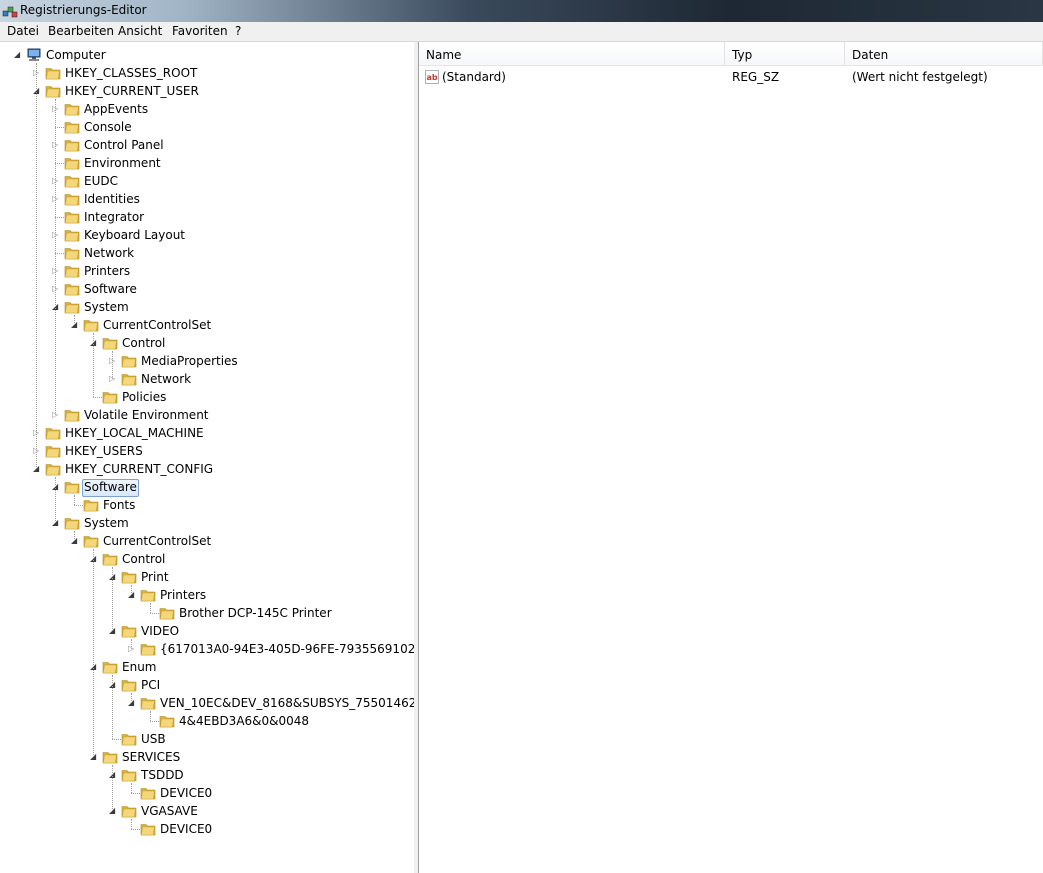 This screenshot has width=1043, height=873. I want to click on tree-node: Print, so click(207, 577).